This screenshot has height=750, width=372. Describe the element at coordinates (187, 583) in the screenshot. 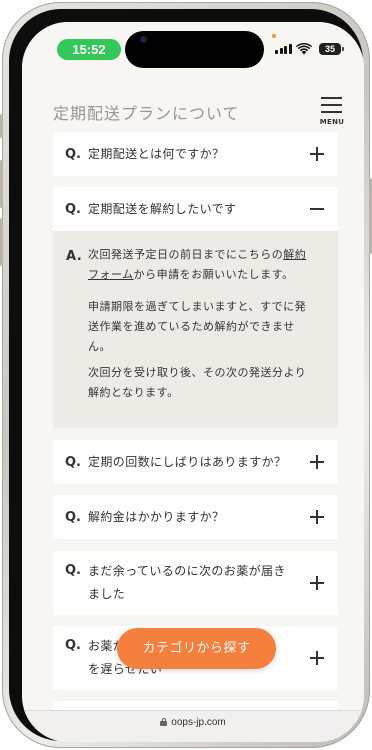

I see `faq-question-text: まだ余っているのに次のお薬が届き ました` at that location.